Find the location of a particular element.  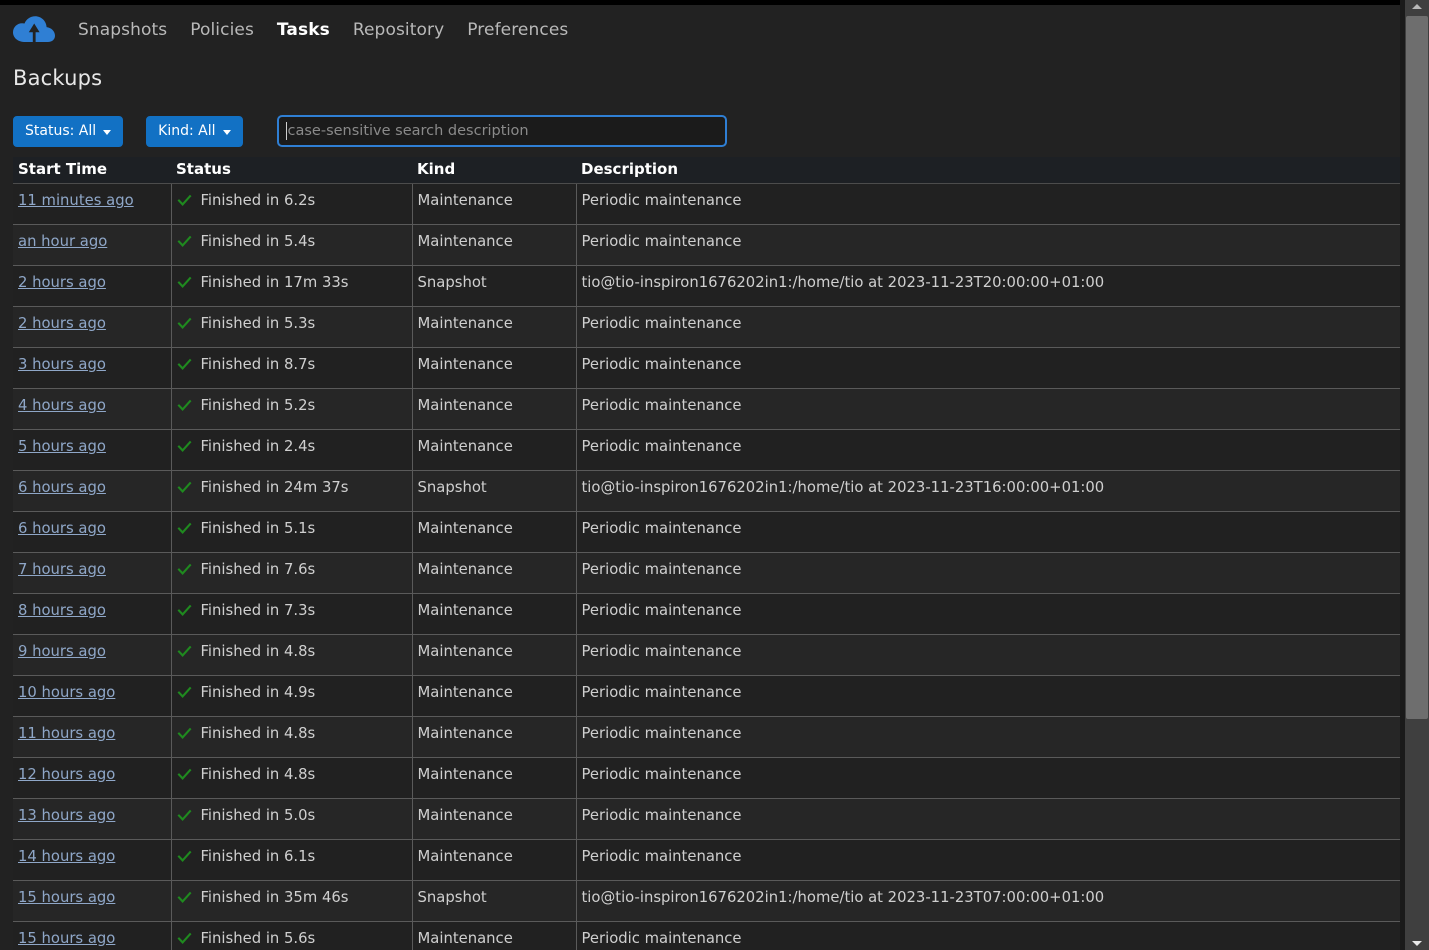

task-start-time-link: 9 hours ago is located at coordinates (62, 651).